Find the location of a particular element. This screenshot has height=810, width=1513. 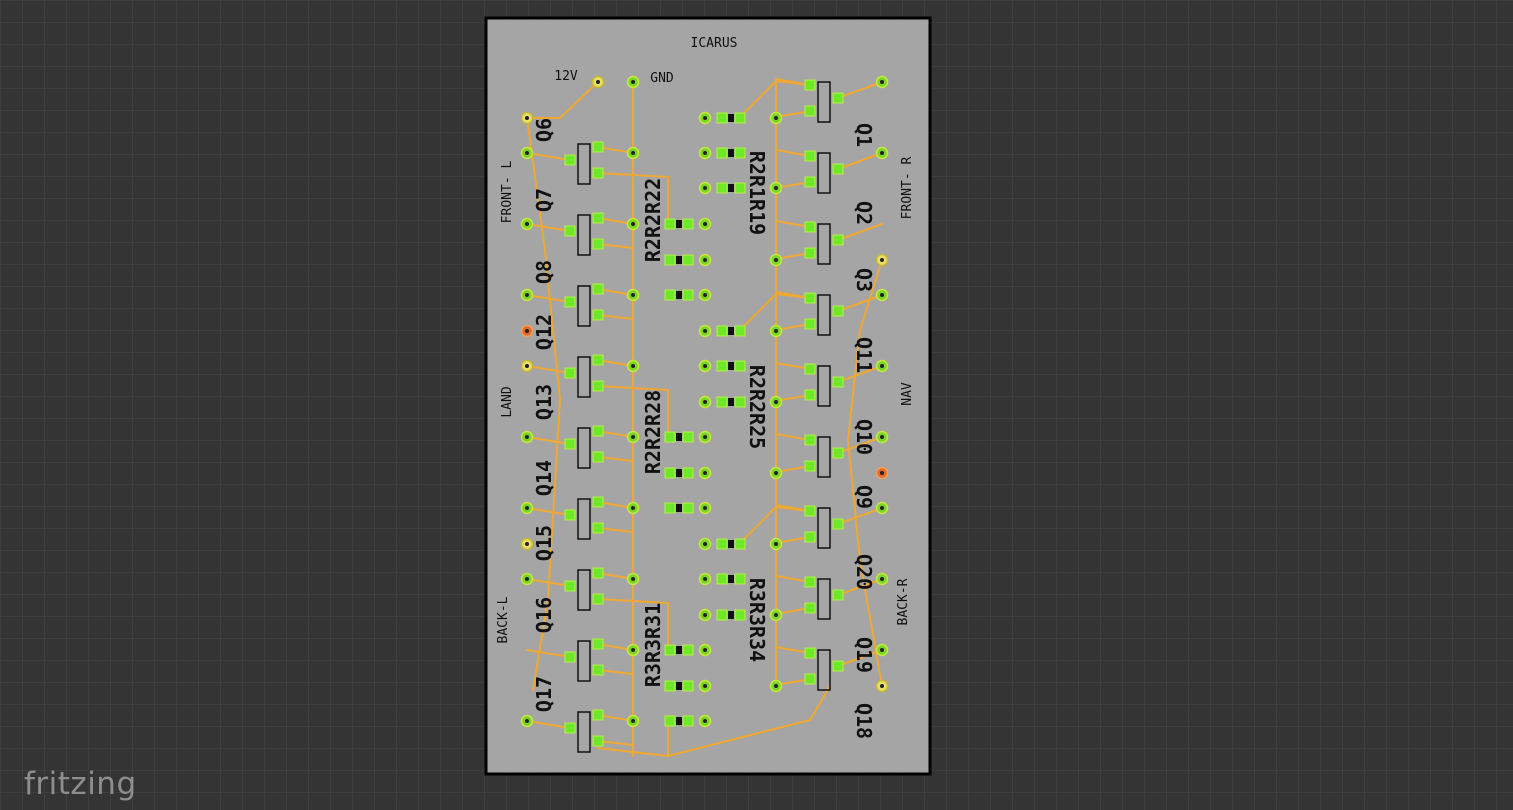

resistor-label: R3R3R31 is located at coordinates (653, 645).